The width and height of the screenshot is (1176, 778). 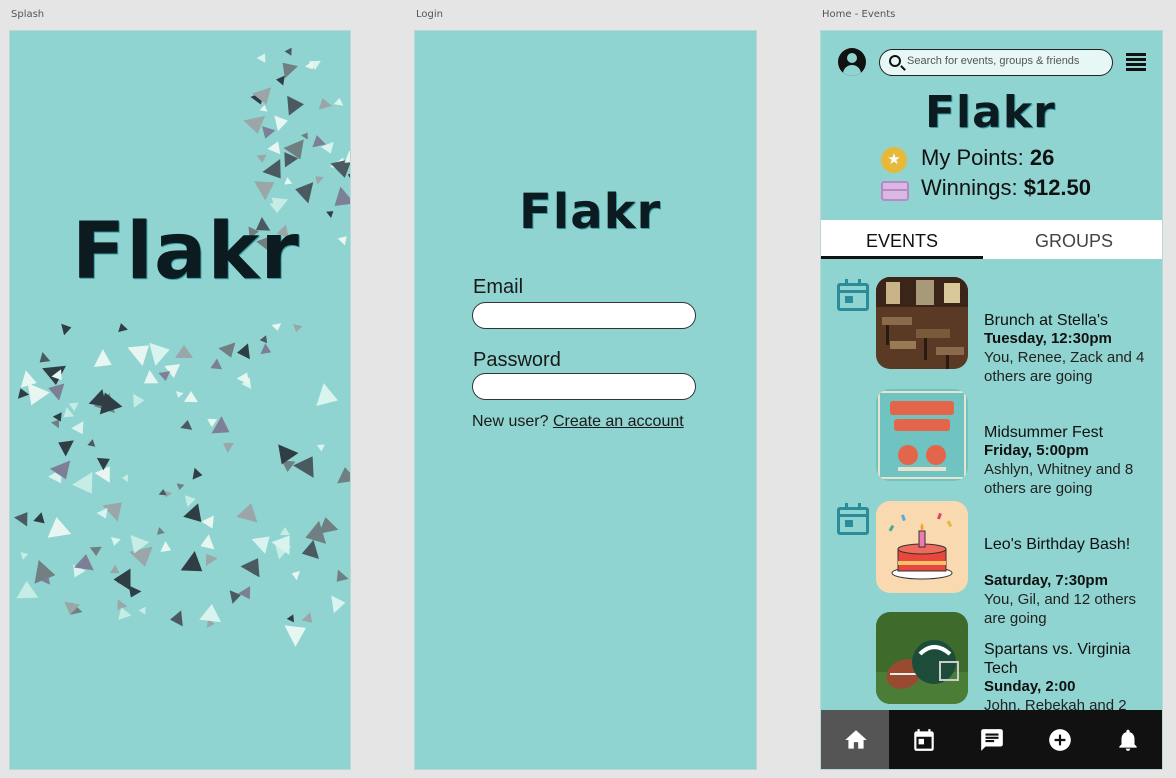 I want to click on tab-events: EVENTS, so click(x=902, y=239).